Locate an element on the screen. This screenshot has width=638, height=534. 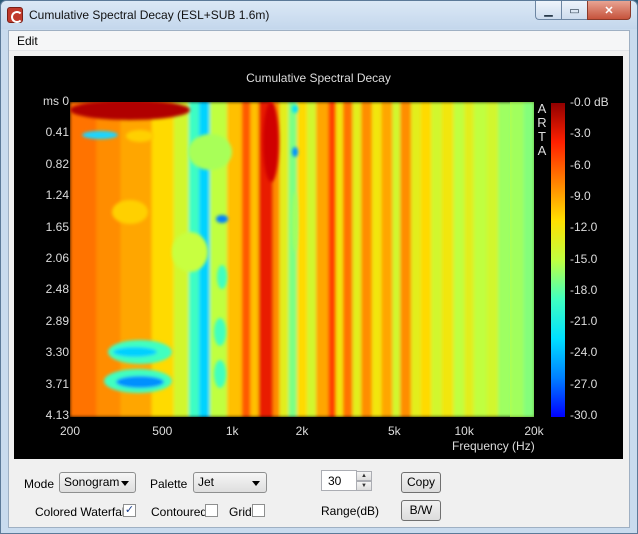
y-tick-label: 2.89 is located at coordinates (57, 320).